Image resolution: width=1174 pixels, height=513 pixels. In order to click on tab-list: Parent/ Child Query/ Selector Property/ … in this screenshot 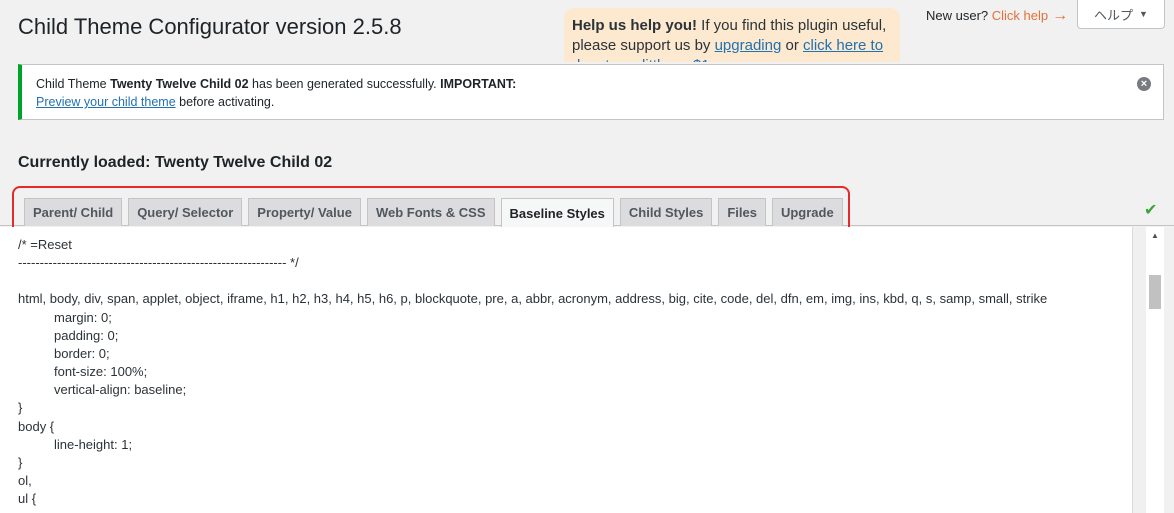, I will do `click(433, 212)`.